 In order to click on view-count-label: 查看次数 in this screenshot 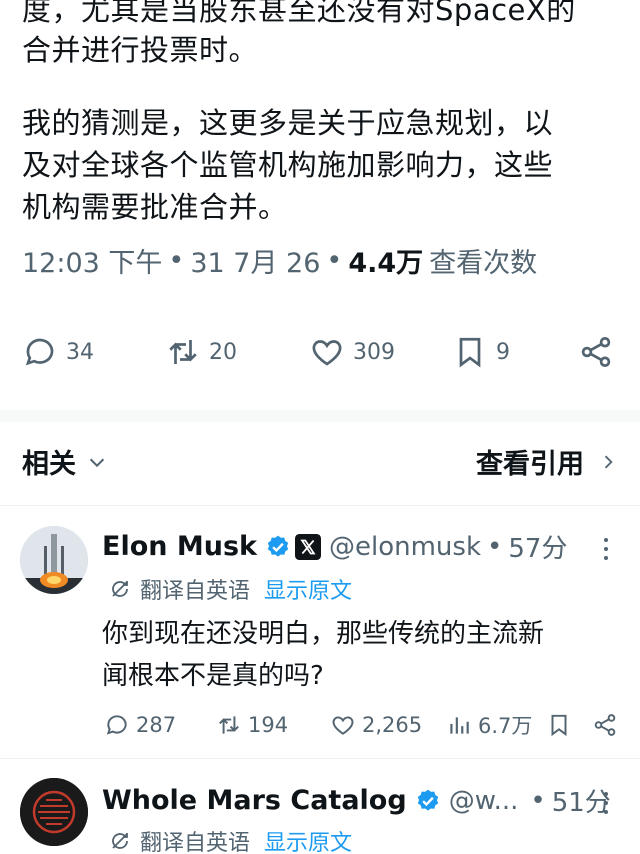, I will do `click(483, 263)`.